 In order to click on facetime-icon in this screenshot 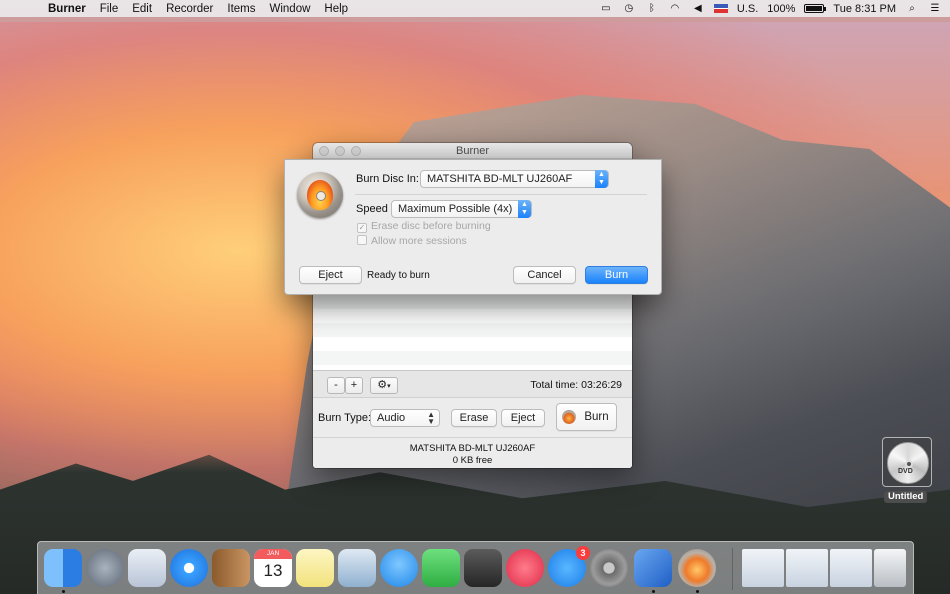, I will do `click(441, 568)`.